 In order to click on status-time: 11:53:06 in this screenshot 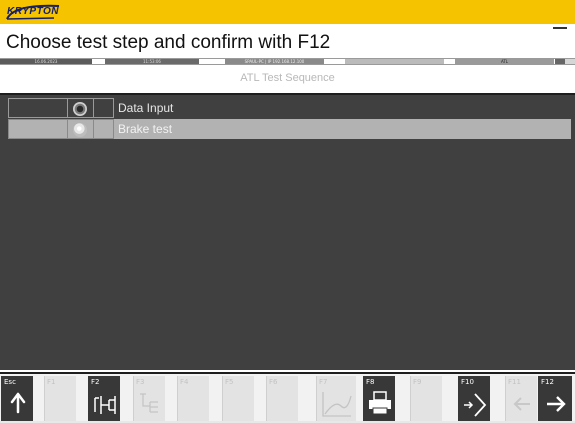, I will do `click(152, 61)`.